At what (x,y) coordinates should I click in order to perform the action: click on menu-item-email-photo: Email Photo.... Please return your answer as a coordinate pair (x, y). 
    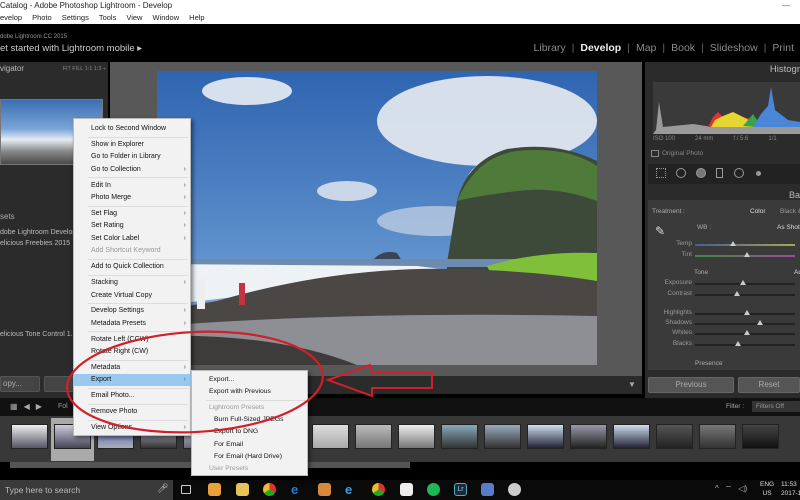
    Looking at the image, I should click on (133, 396).